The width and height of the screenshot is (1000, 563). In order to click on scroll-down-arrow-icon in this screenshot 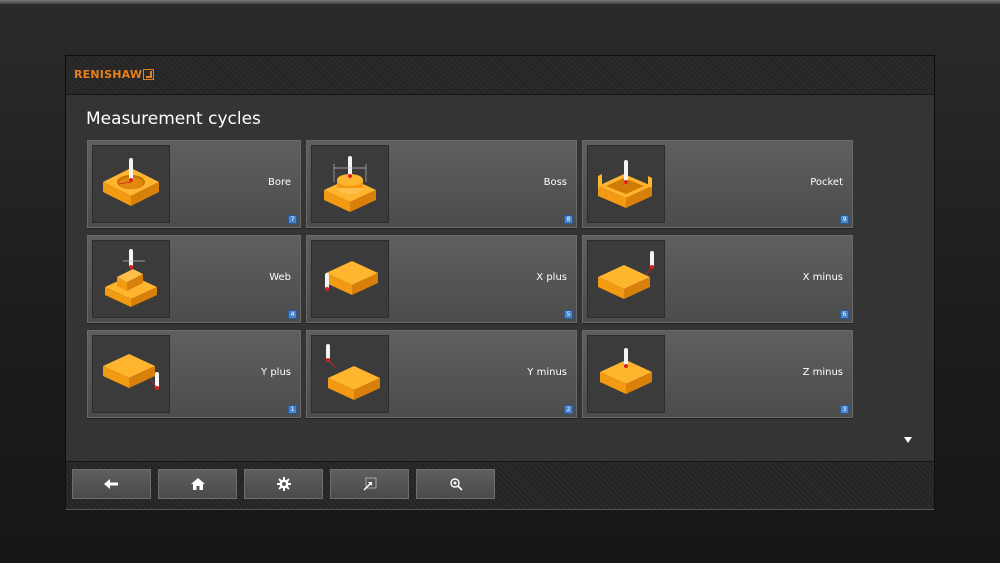, I will do `click(908, 440)`.